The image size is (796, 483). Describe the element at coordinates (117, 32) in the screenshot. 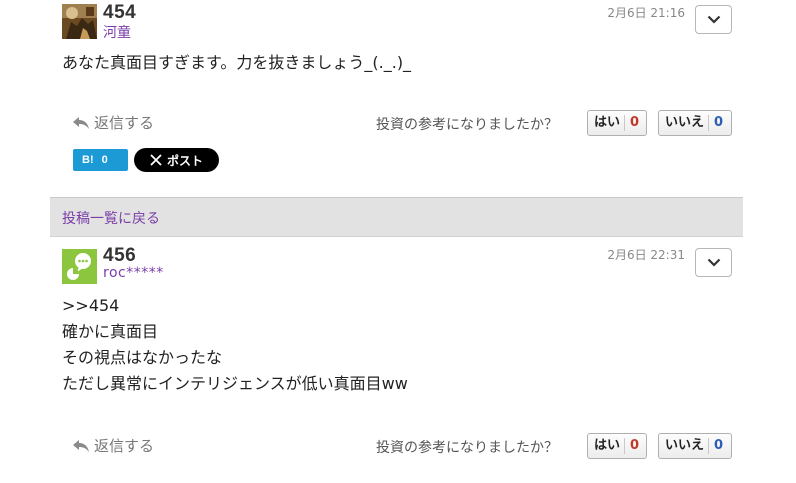

I see `author-name: 河童` at that location.